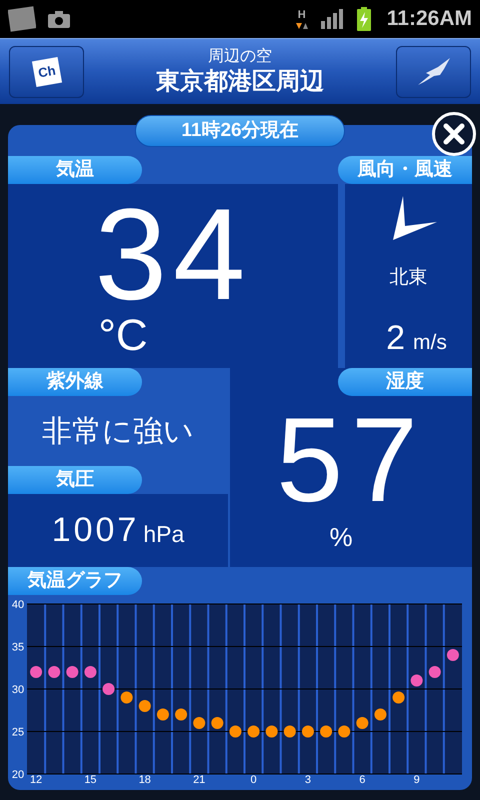 The image size is (480, 800). Describe the element at coordinates (409, 278) in the screenshot. I see `wind-direction: 北東` at that location.